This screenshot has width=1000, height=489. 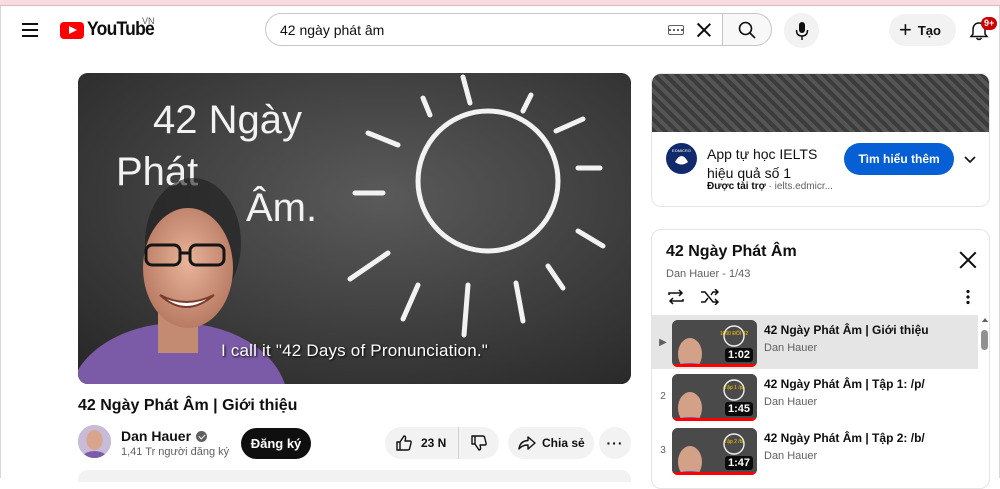 What do you see at coordinates (734, 388) in the screenshot?
I see `thumbnail-badge: Tập 1 /p/` at bounding box center [734, 388].